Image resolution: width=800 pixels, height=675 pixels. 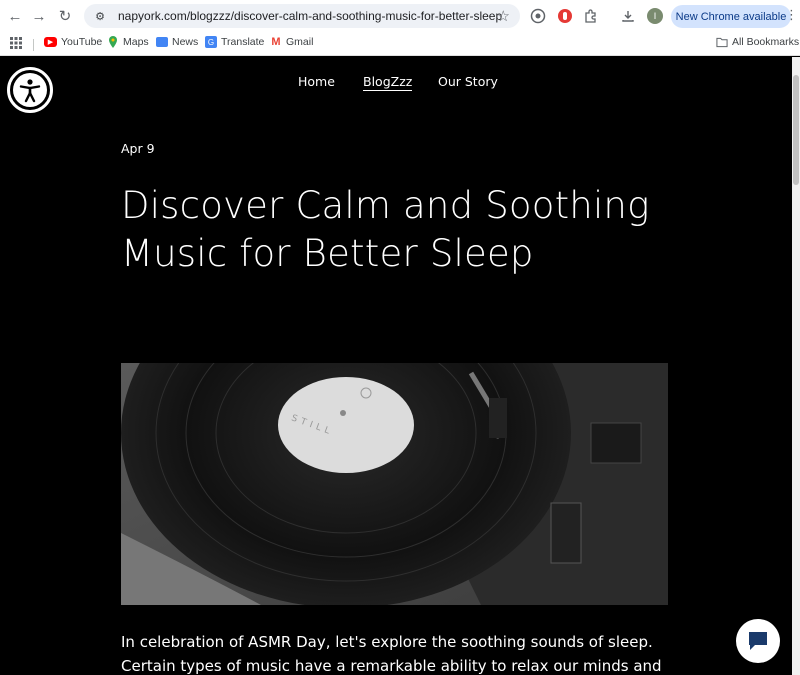 I want to click on bookmark-youtube: ▶ YouTube, so click(x=73, y=42).